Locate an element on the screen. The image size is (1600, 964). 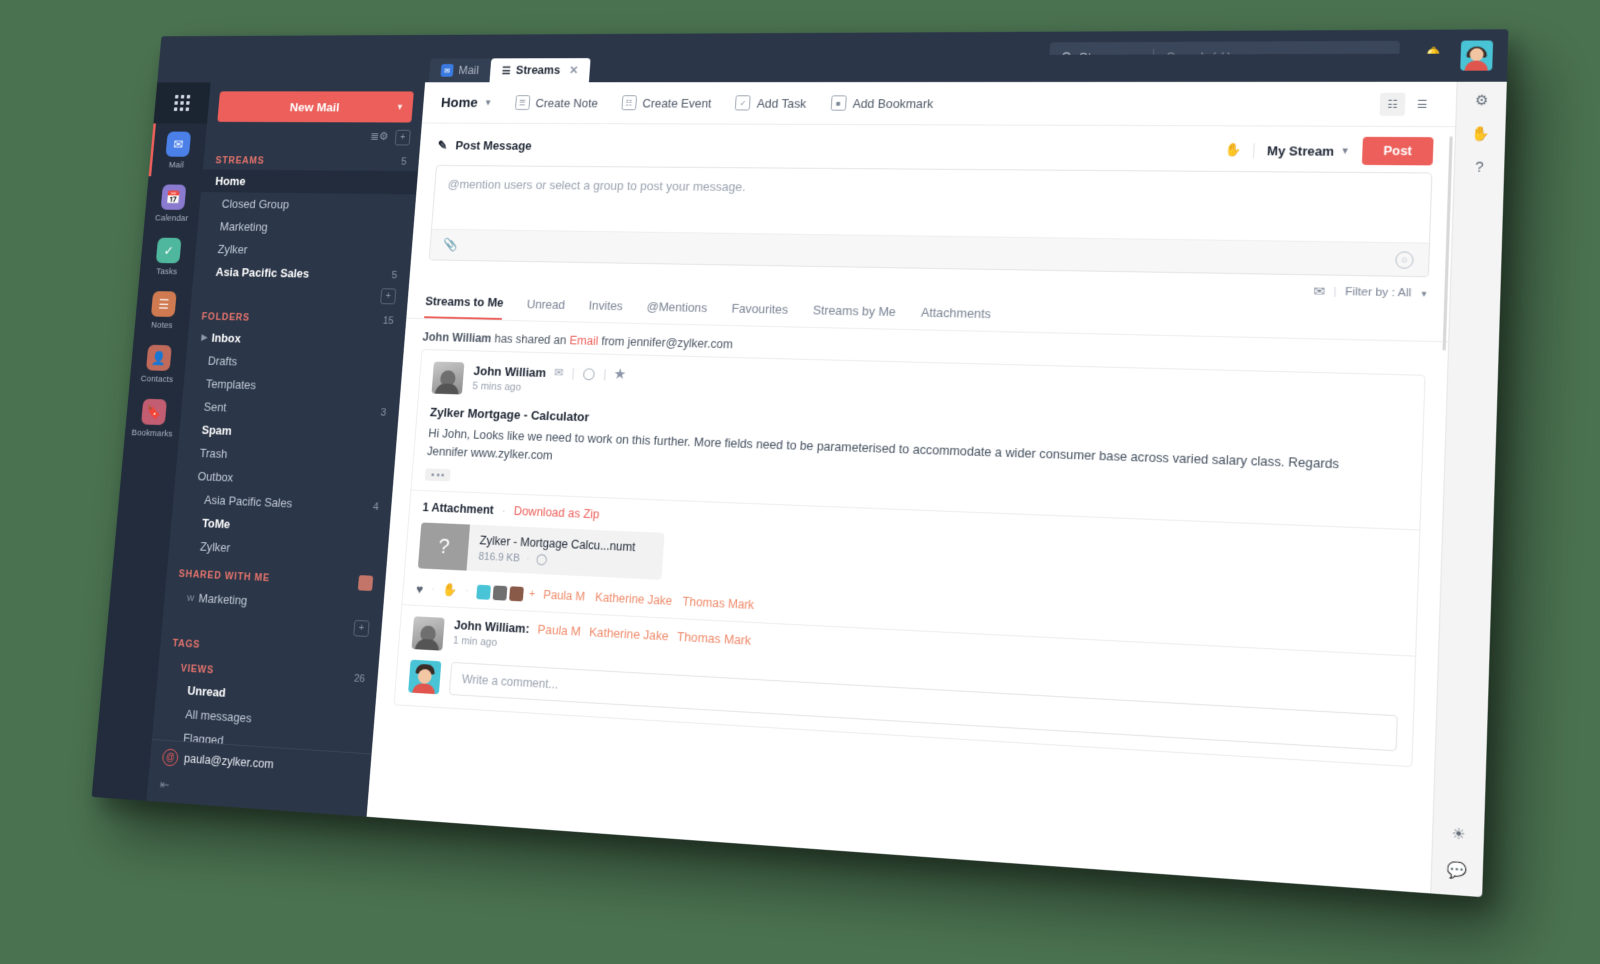
sidebar-item-marketing: Marketing is located at coordinates (306, 228).